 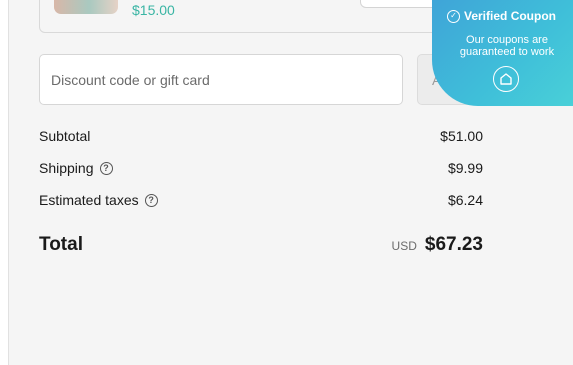 I want to click on taxes-row: Estimated taxes ? $6.24, so click(x=261, y=200).